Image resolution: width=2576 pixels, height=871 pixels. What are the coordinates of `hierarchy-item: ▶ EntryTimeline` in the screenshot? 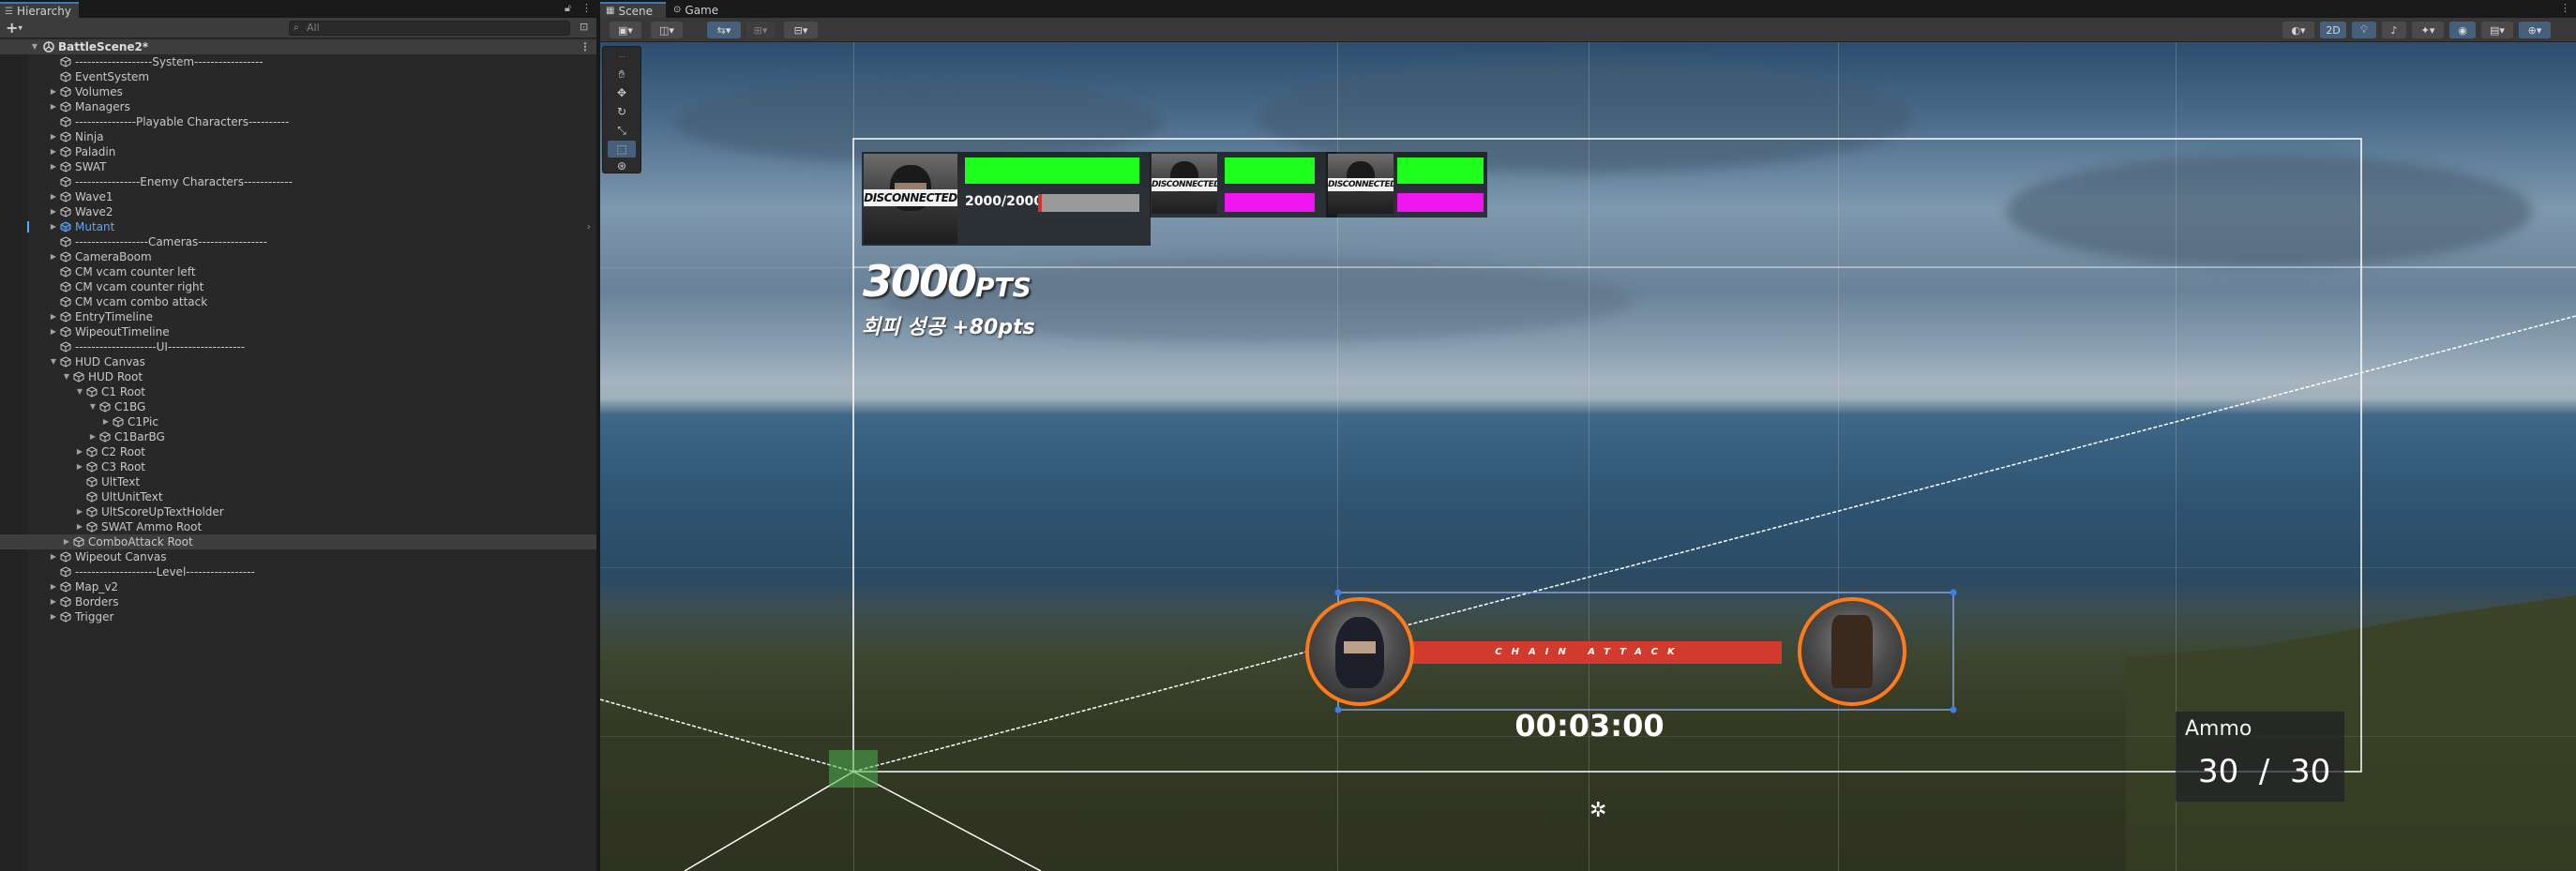 It's located at (298, 316).